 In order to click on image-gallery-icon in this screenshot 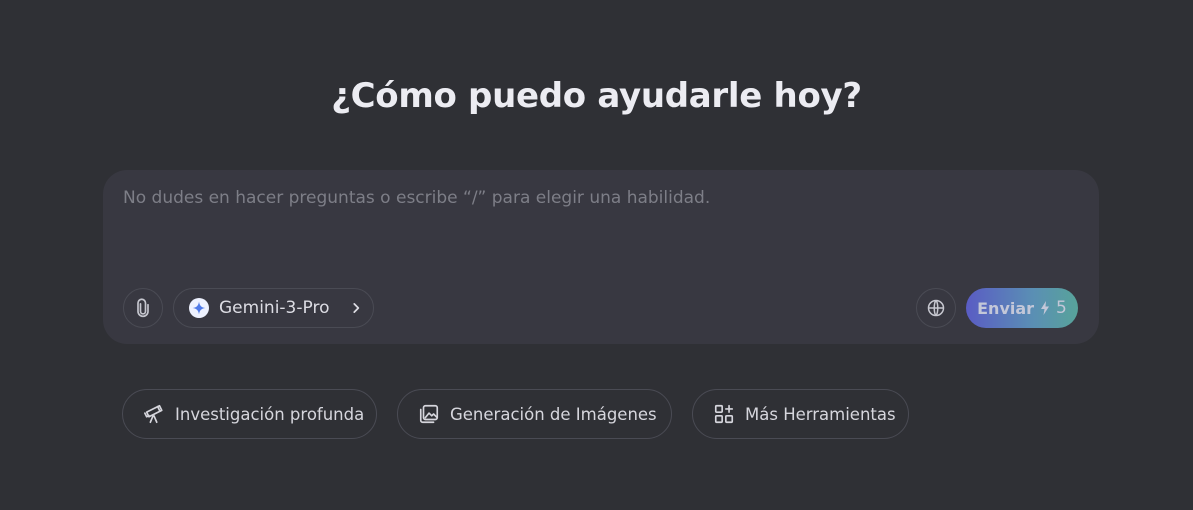, I will do `click(429, 414)`.